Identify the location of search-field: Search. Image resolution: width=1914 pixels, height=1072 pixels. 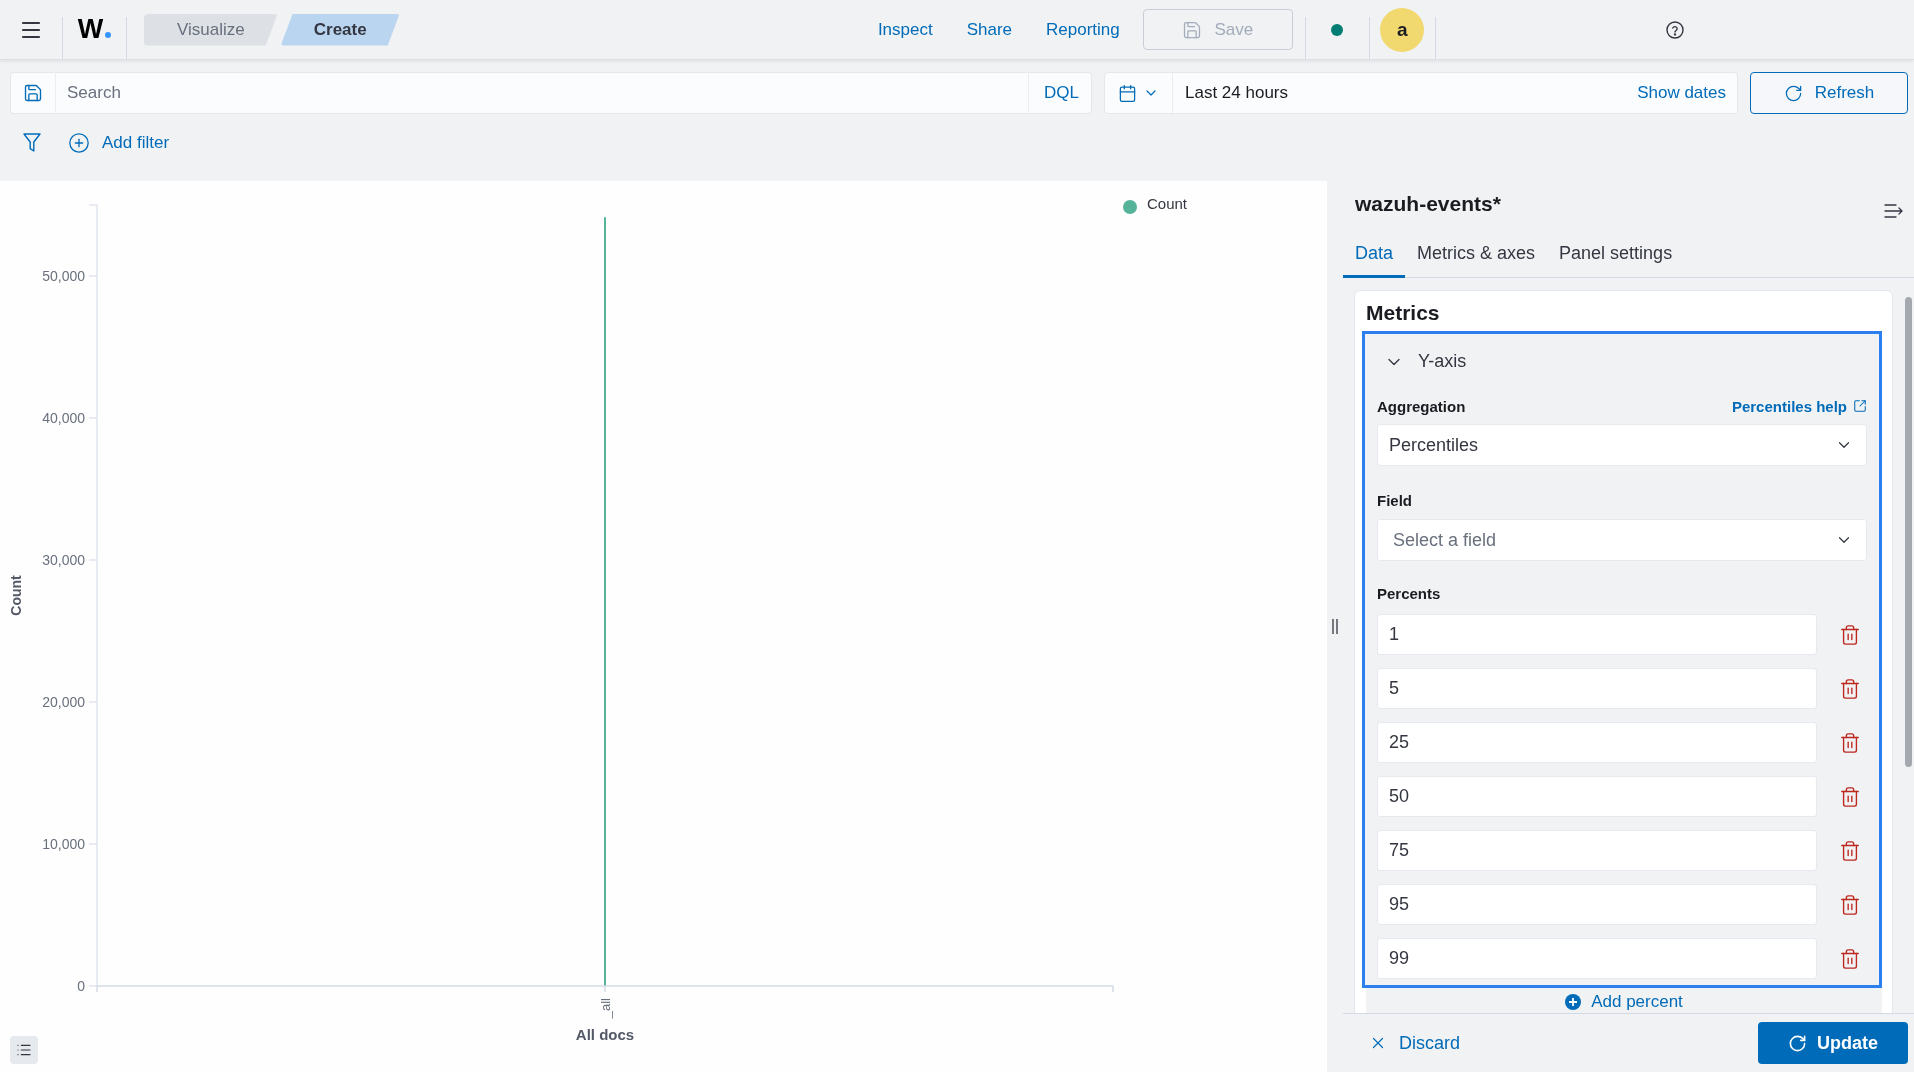
(542, 93).